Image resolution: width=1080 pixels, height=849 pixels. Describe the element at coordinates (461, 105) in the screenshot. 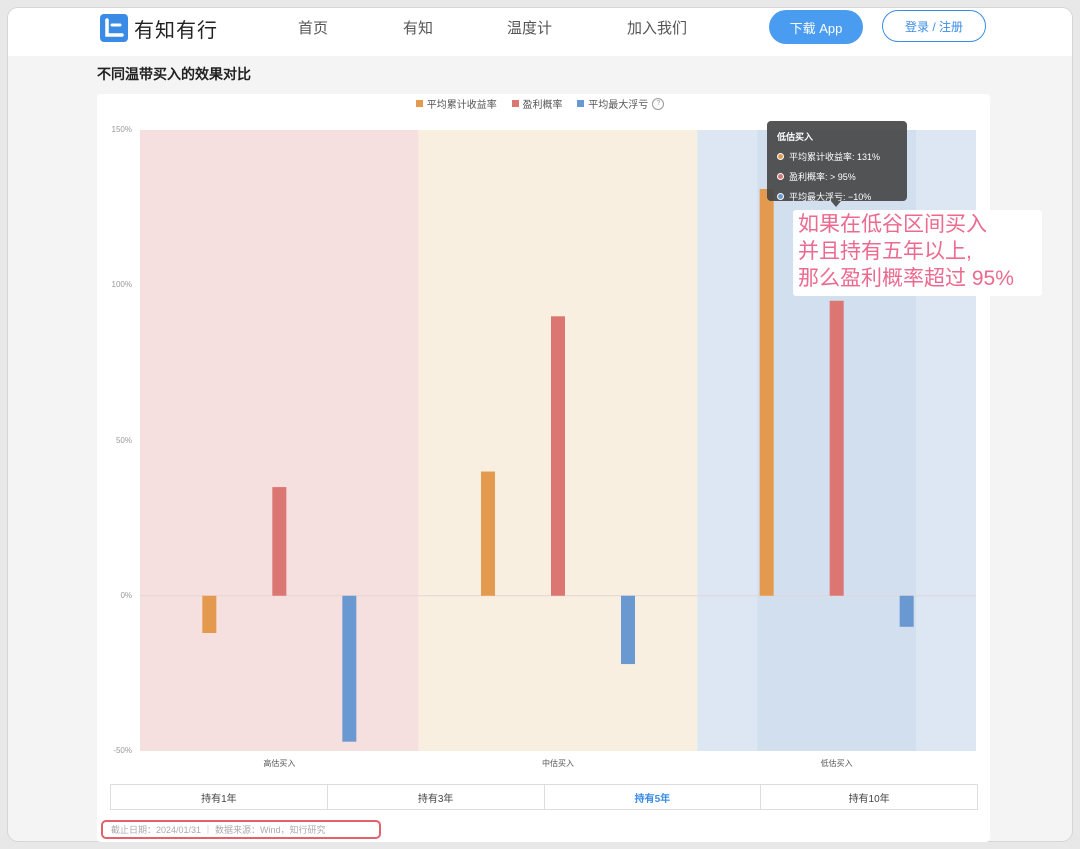

I see `legend-label-return: 平均累计收益率` at that location.